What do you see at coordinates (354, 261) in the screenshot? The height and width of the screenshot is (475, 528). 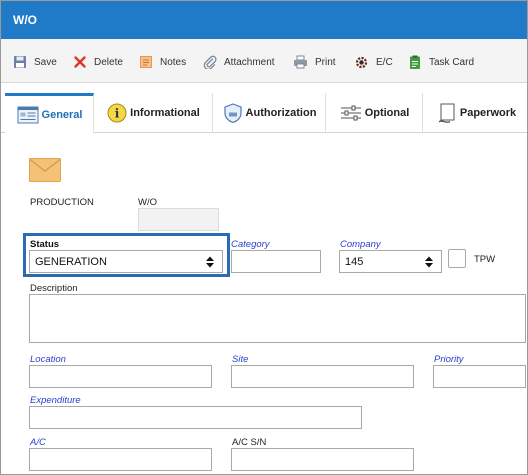 I see `company-value: 145` at bounding box center [354, 261].